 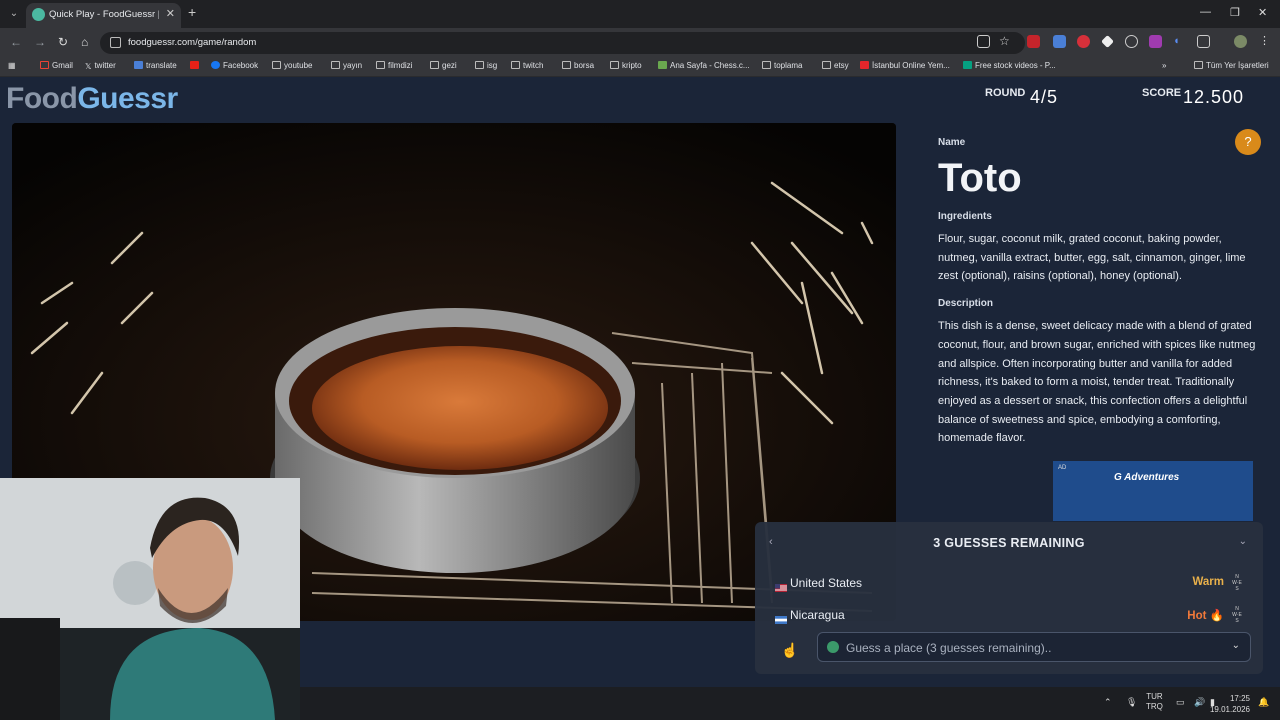 What do you see at coordinates (192, 42) in the screenshot?
I see `url-text: foodguessr.com/game/random` at bounding box center [192, 42].